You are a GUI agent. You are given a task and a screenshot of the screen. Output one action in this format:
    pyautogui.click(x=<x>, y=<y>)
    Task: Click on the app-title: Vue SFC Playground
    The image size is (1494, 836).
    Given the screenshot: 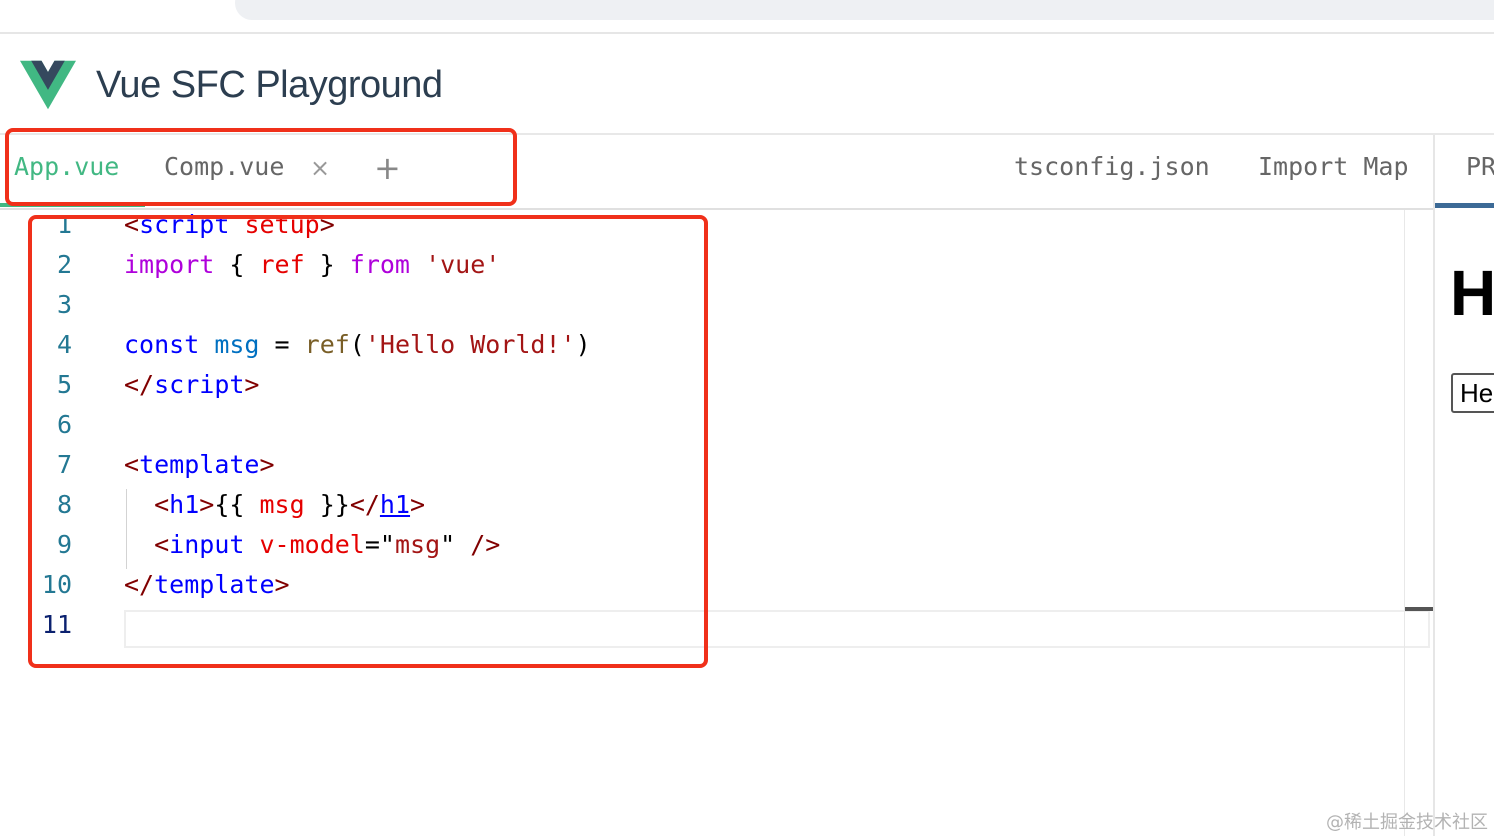 What is the action you would take?
    pyautogui.click(x=269, y=85)
    